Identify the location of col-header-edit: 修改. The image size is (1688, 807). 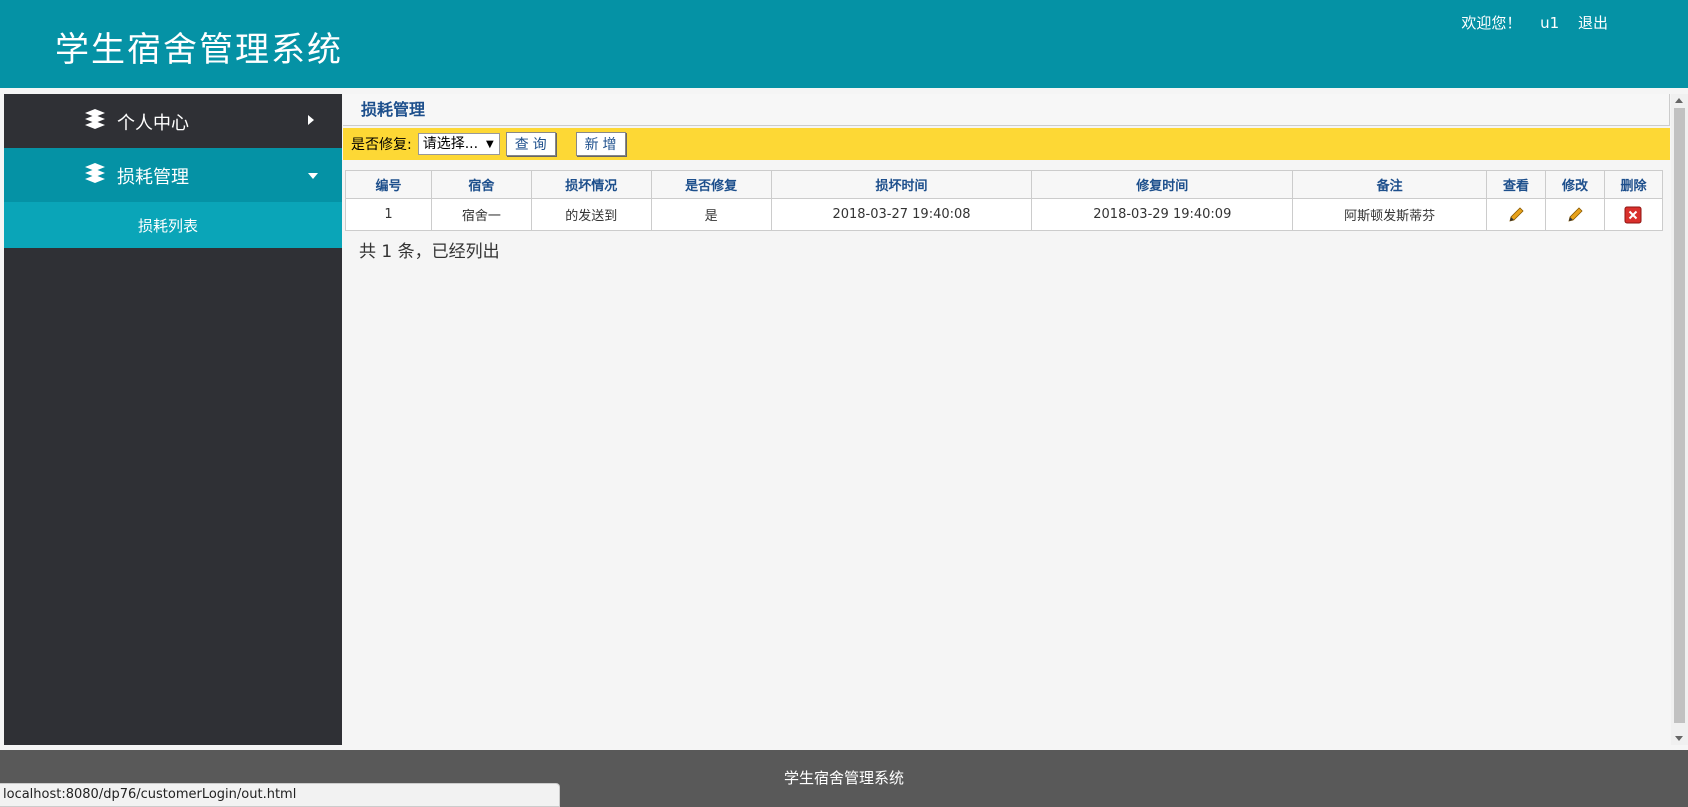
(1574, 184).